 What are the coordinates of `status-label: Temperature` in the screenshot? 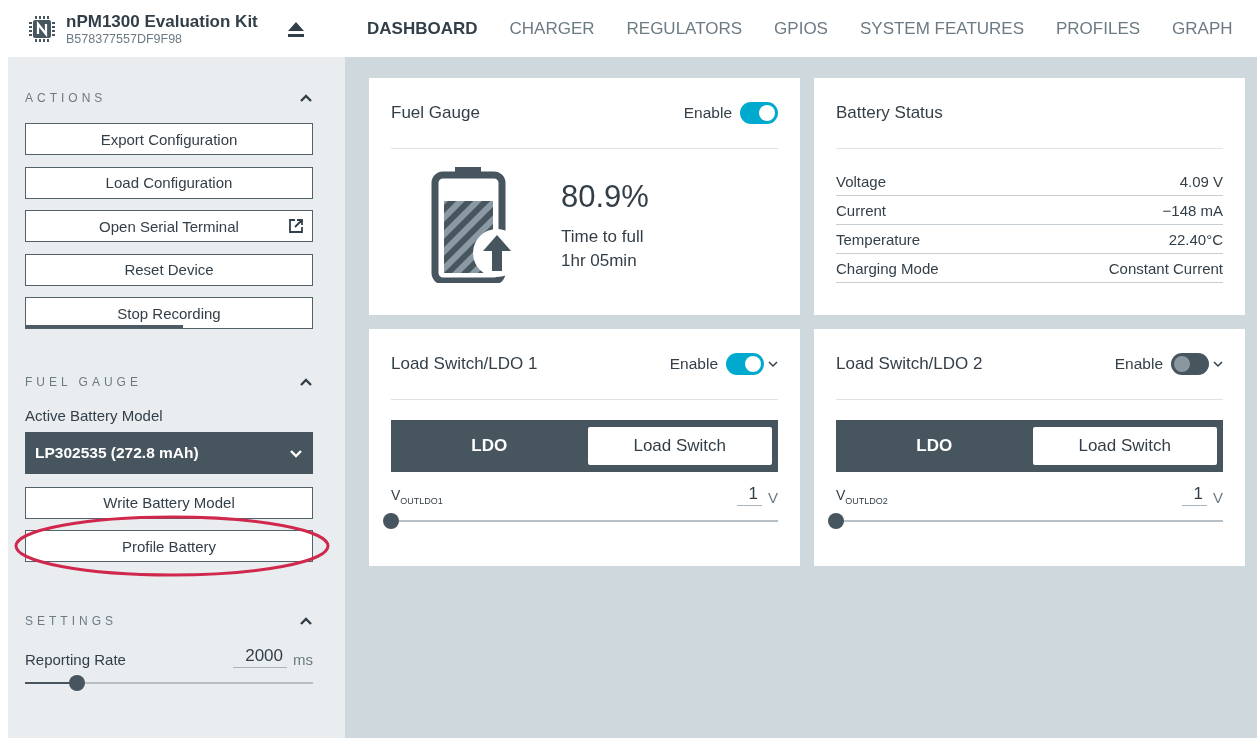 It's located at (878, 239).